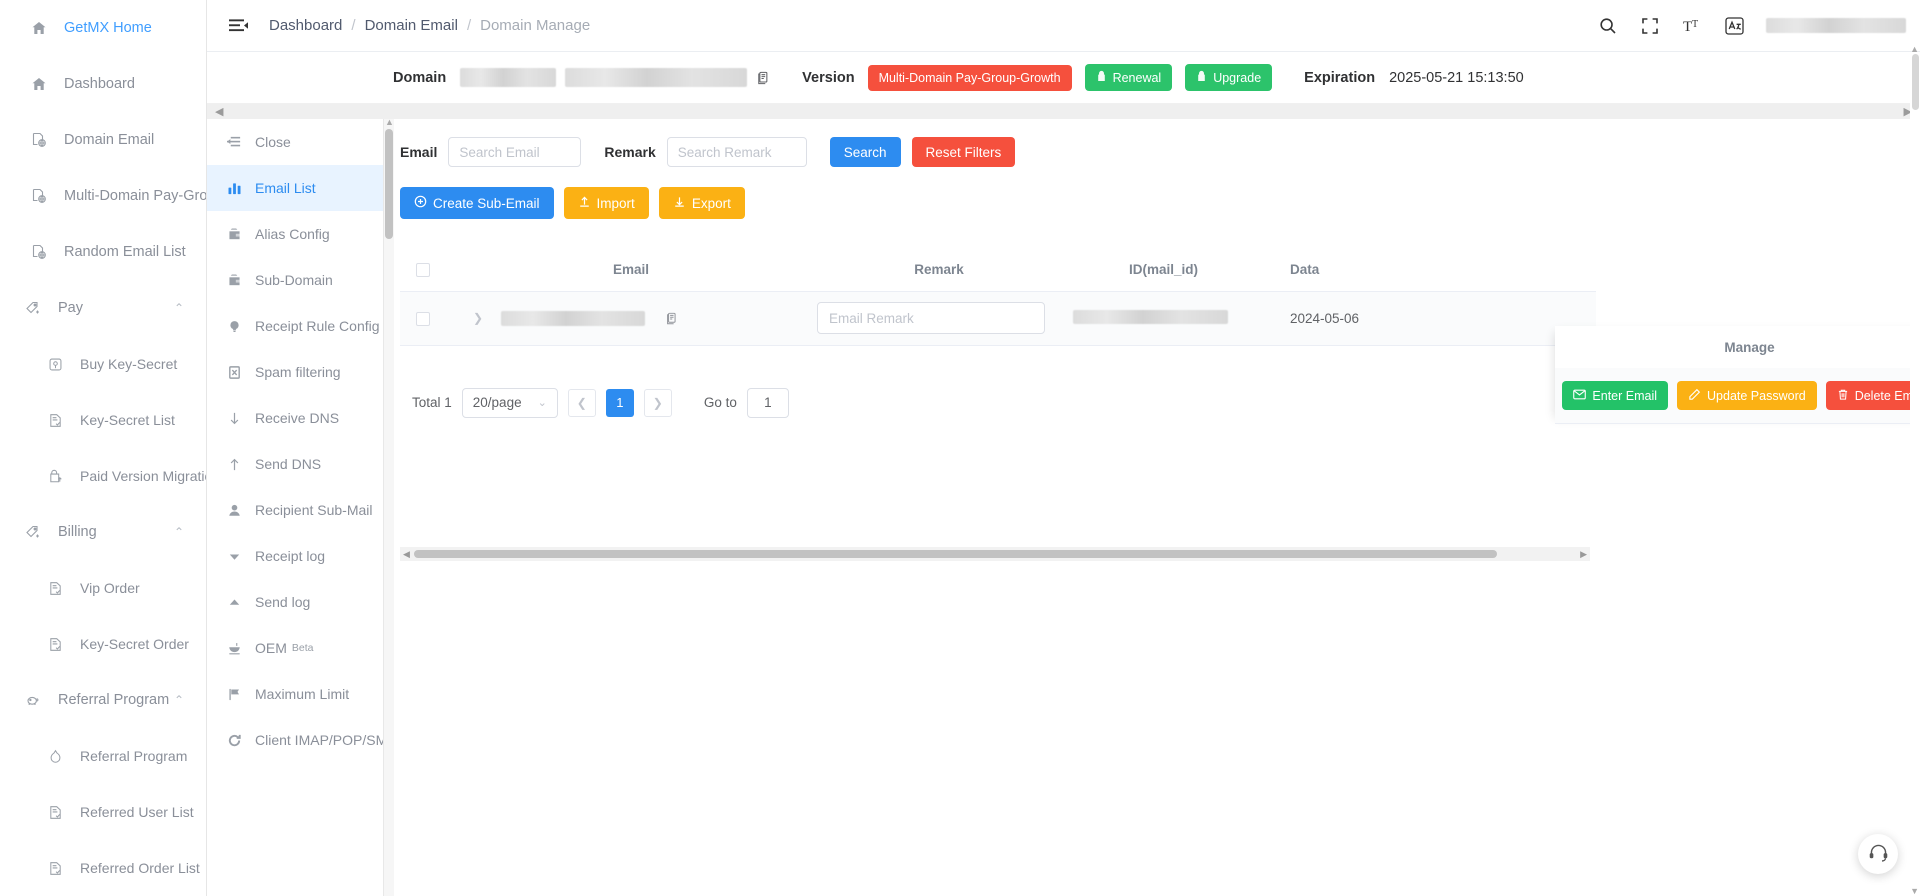  Describe the element at coordinates (606, 203) in the screenshot. I see `import-button: Import` at that location.